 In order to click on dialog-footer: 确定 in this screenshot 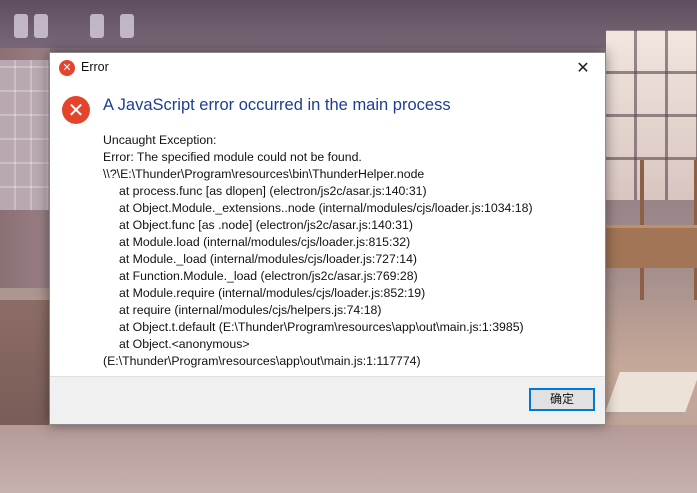, I will do `click(327, 400)`.